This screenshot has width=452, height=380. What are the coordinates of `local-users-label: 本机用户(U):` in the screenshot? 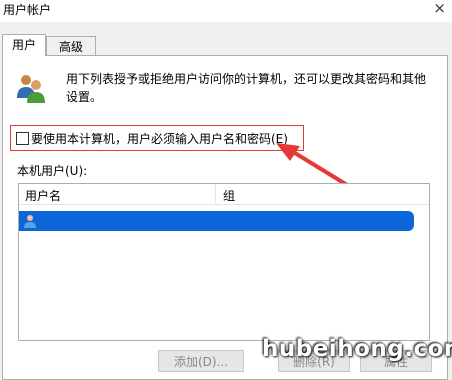 It's located at (52, 171).